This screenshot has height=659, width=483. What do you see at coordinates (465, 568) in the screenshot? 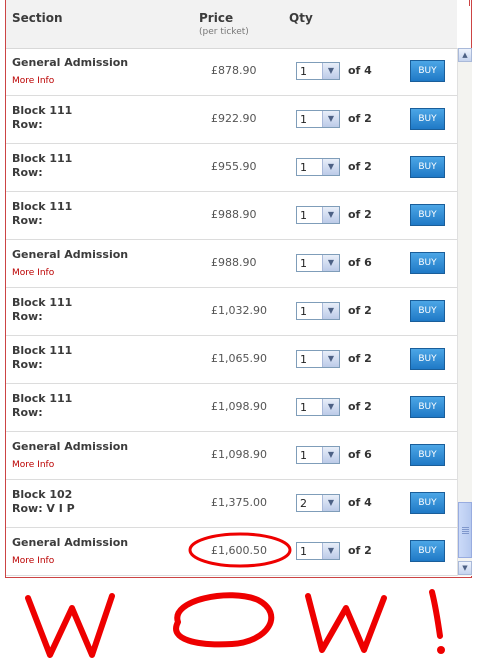
I see `scroll-down-arrow-icon: ▼` at bounding box center [465, 568].